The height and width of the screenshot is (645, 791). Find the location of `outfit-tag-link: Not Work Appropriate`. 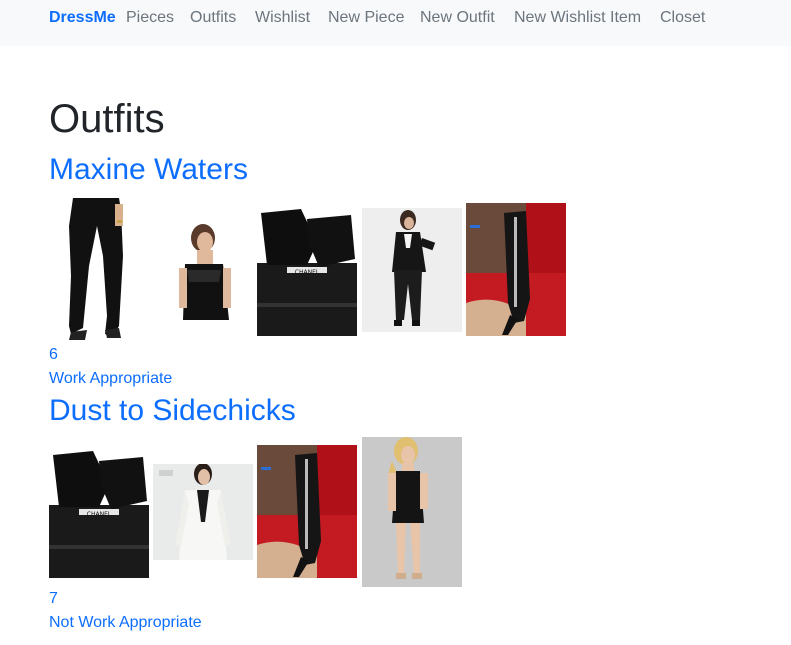

outfit-tag-link: Not Work Appropriate is located at coordinates (125, 623).